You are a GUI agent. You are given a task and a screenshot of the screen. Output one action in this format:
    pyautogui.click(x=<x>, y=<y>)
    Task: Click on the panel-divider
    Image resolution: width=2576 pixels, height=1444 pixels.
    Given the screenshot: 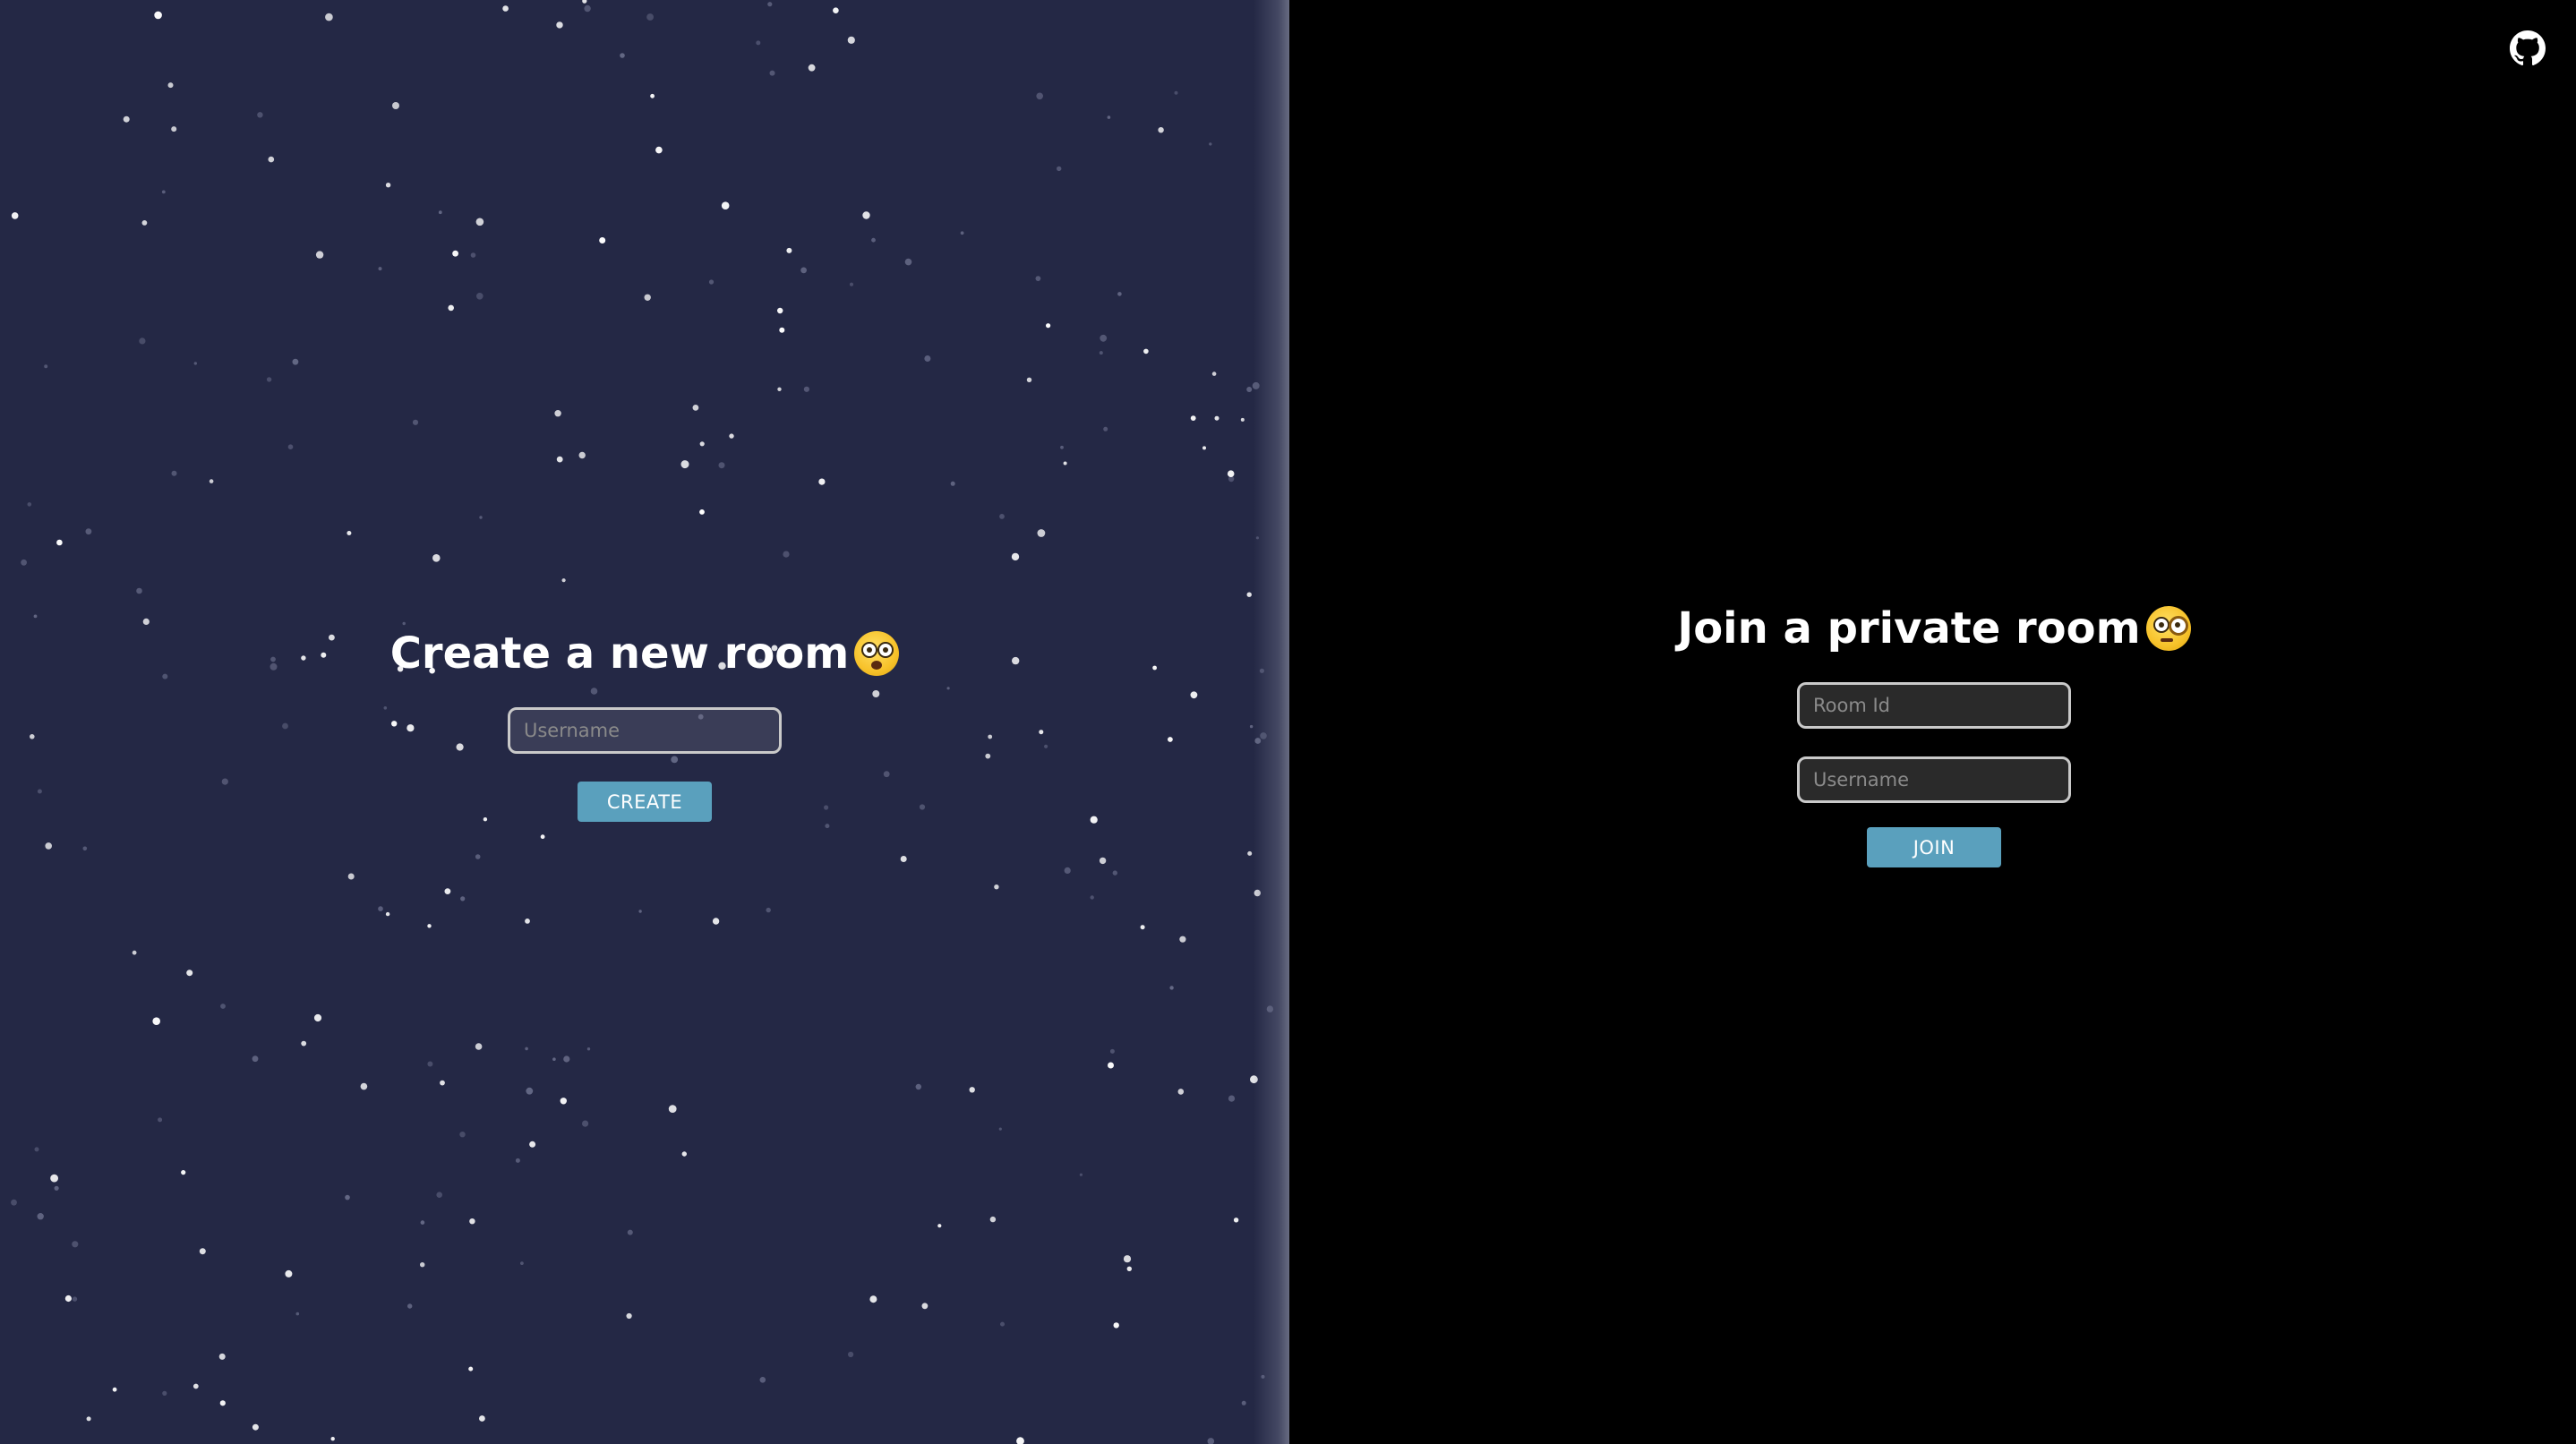 What is the action you would take?
    pyautogui.click(x=1271, y=722)
    